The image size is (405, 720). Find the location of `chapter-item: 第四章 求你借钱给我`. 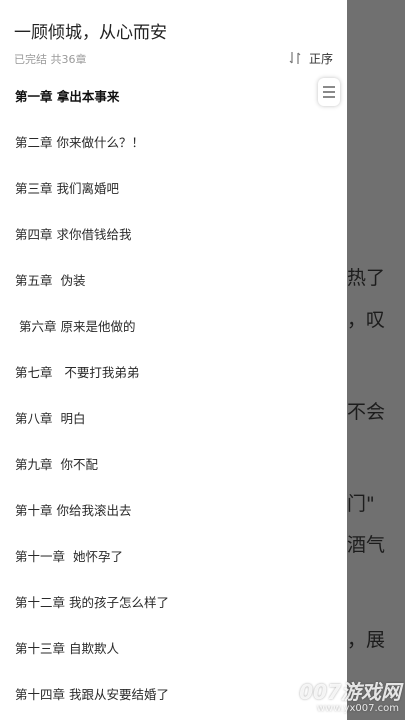

chapter-item: 第四章 求你借钱给我 is located at coordinates (173, 233).